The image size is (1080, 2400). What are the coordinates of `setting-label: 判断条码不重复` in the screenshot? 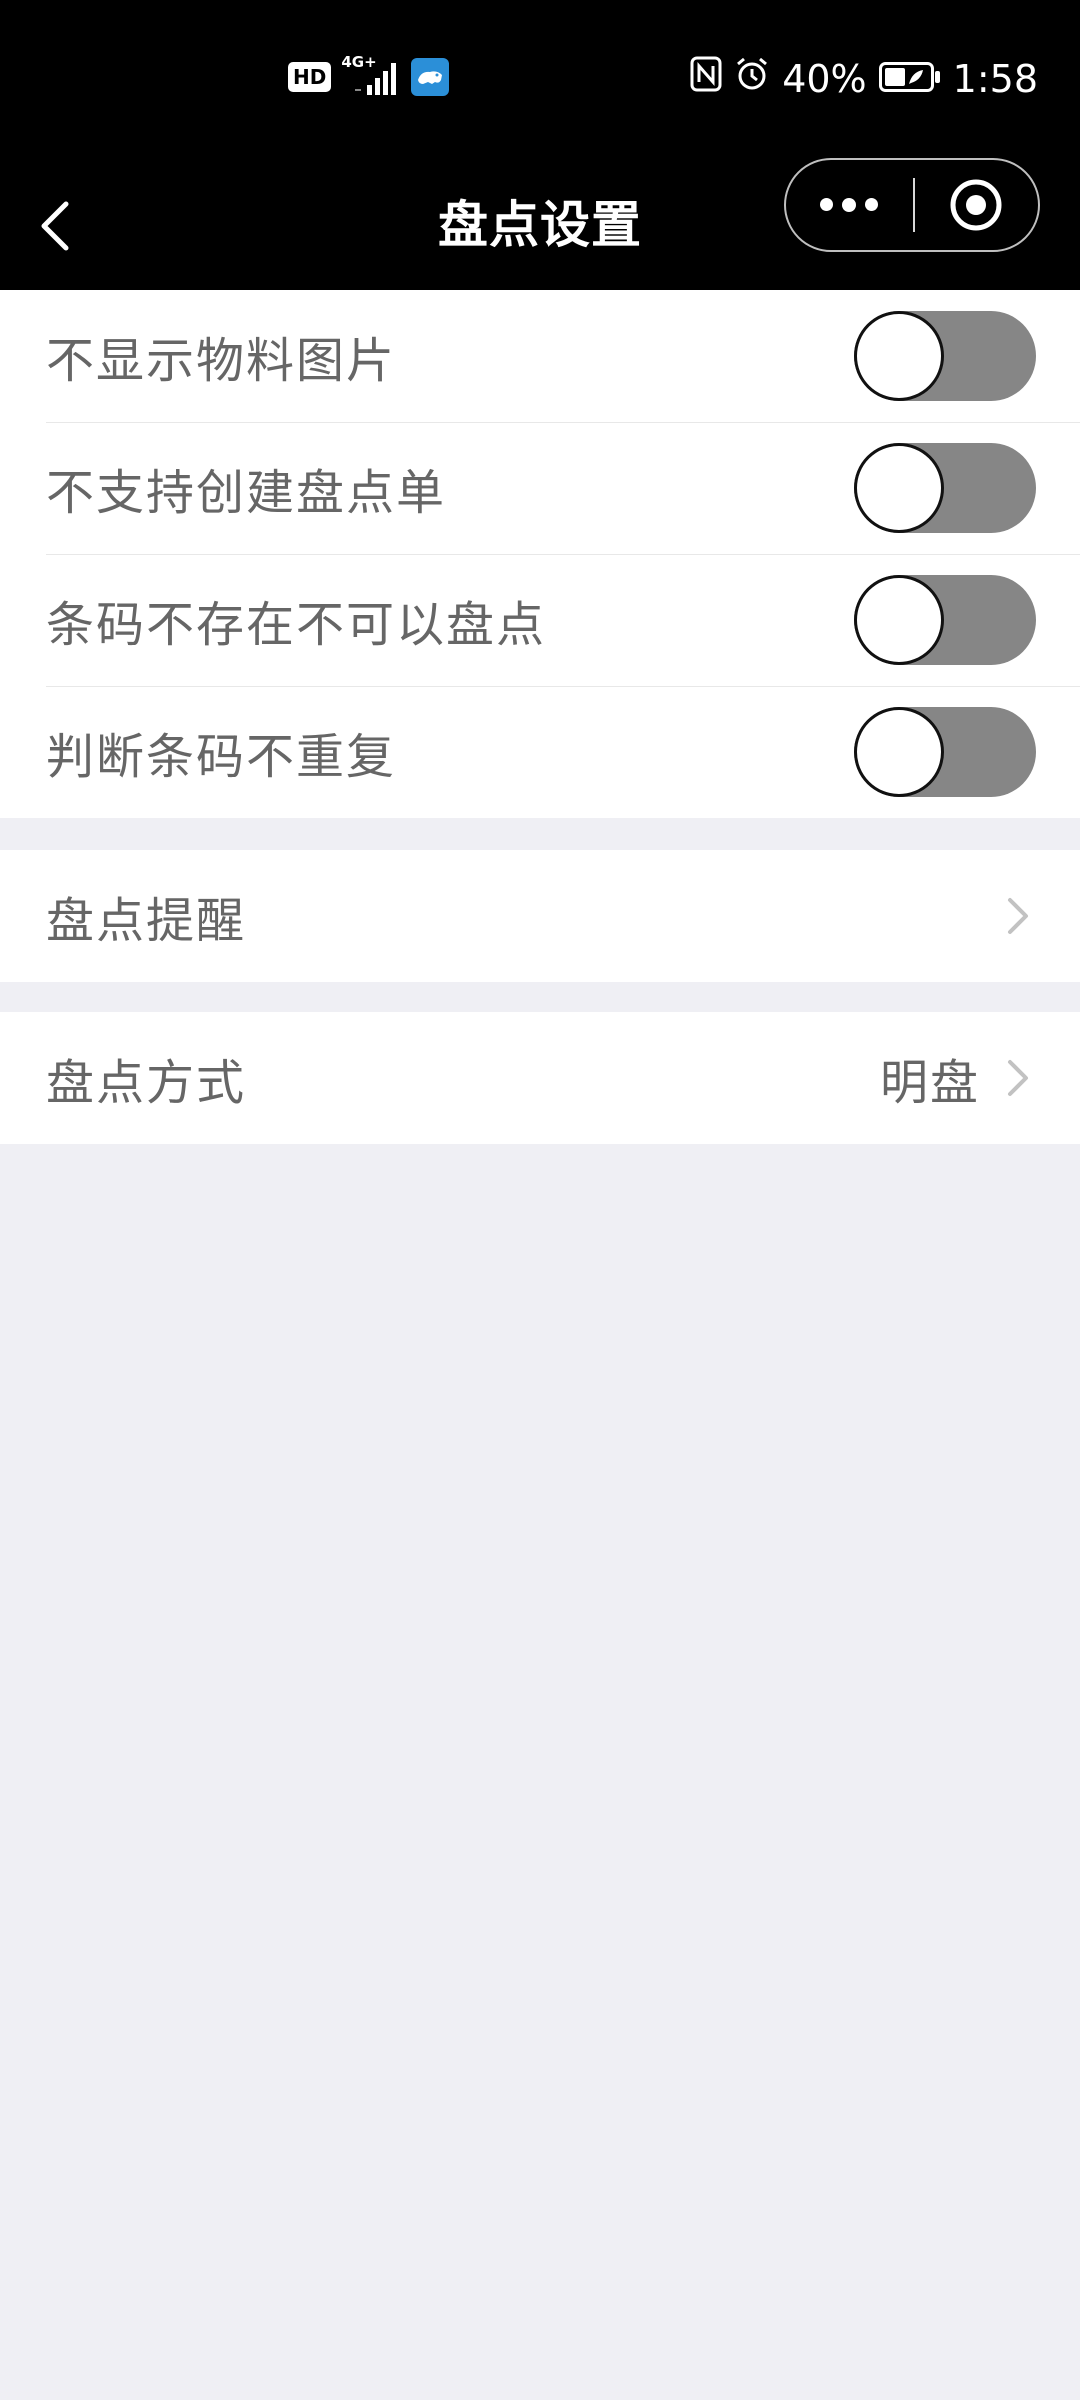 It's located at (221, 757).